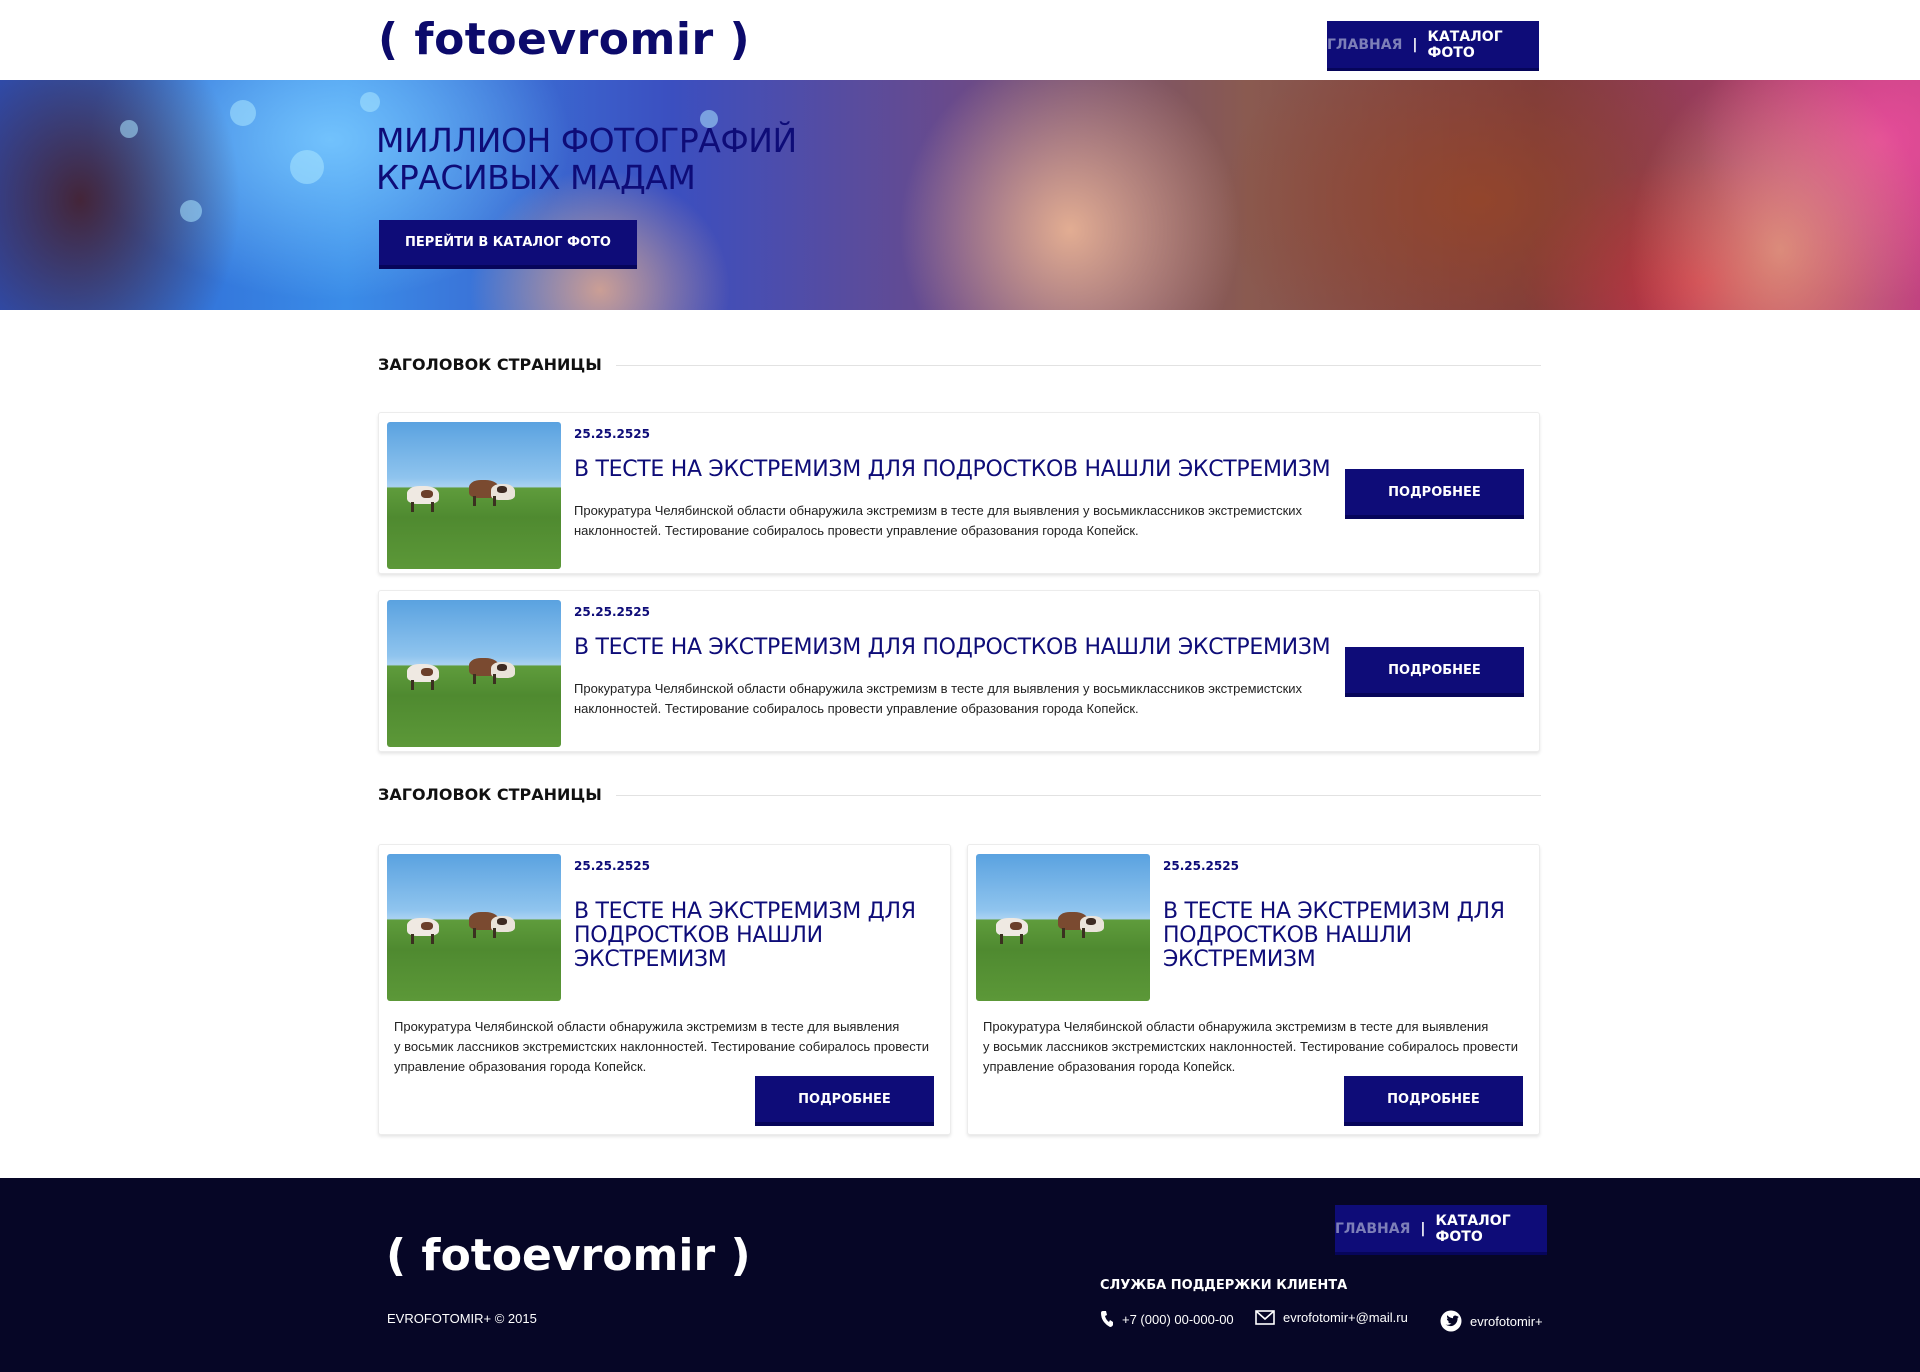 The height and width of the screenshot is (1372, 1920). Describe the element at coordinates (1265, 1317) in the screenshot. I see `mail-icon` at that location.